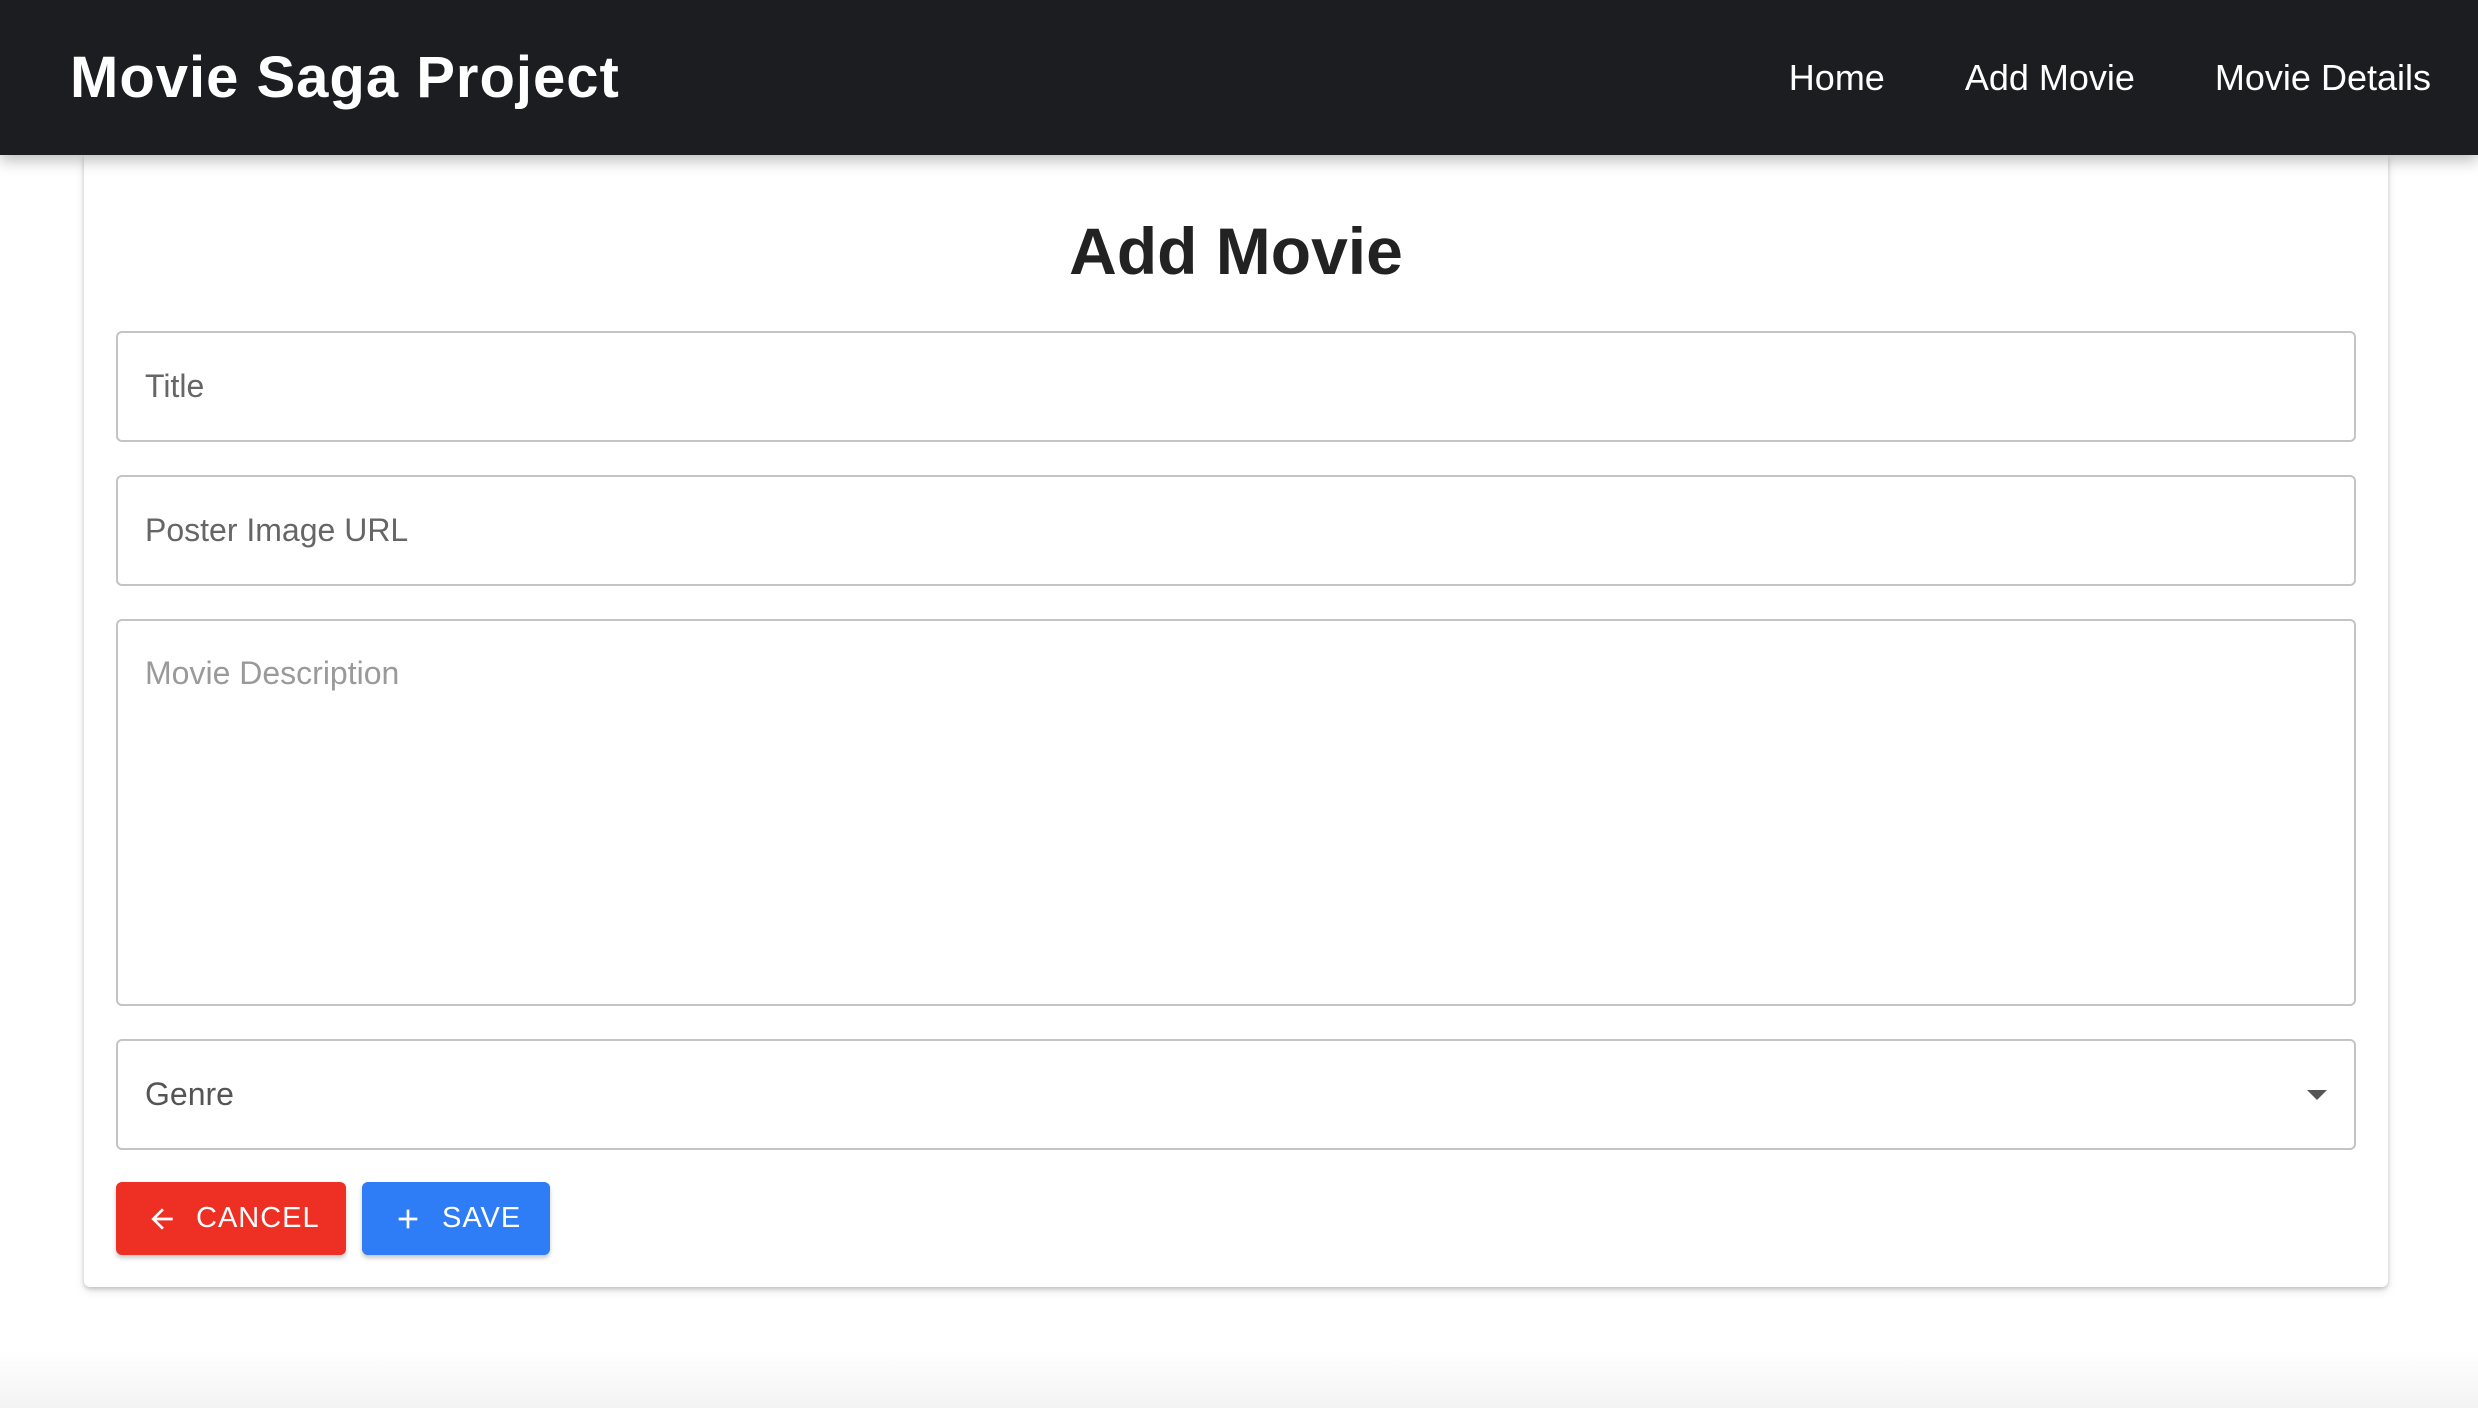 The height and width of the screenshot is (1408, 2478). Describe the element at coordinates (2317, 1094) in the screenshot. I see `caret-down-icon` at that location.